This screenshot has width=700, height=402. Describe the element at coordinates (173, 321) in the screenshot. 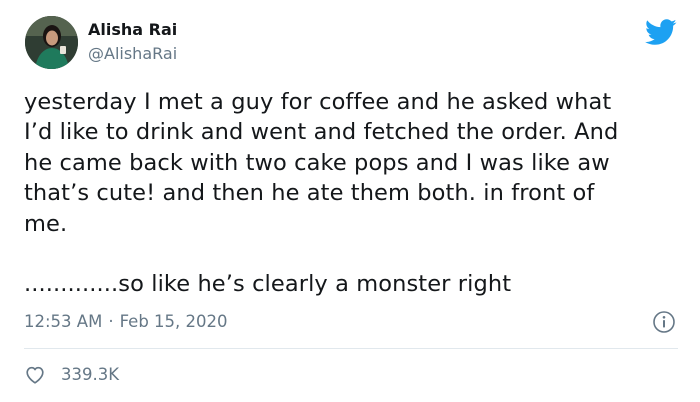

I see `tweet-date: Feb 15, 2020` at that location.